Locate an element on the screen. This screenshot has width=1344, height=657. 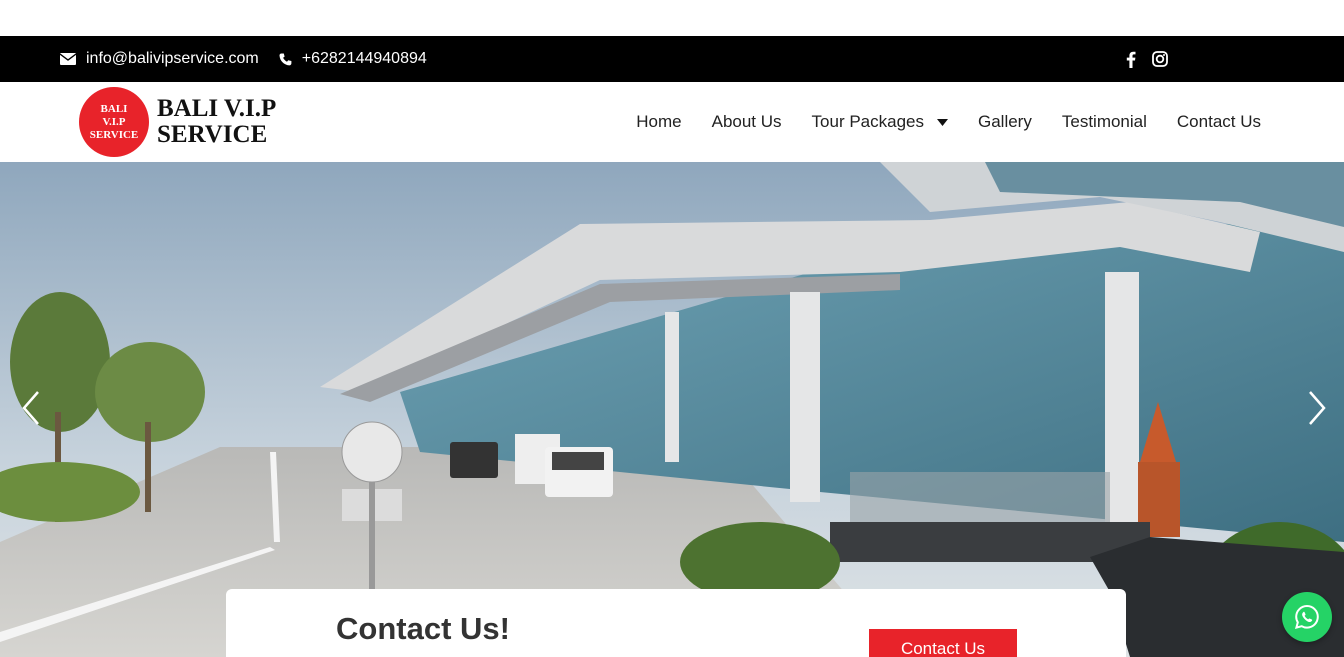
top-bar: info@balivipservice.com +6282144940894 is located at coordinates (672, 59).